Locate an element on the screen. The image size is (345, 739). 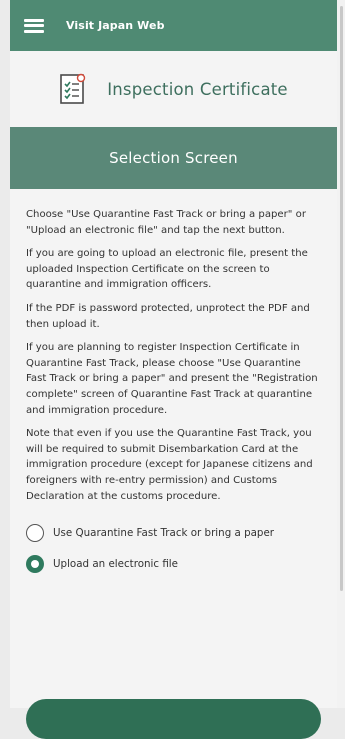
section-title: Selection Screen is located at coordinates (173, 158).